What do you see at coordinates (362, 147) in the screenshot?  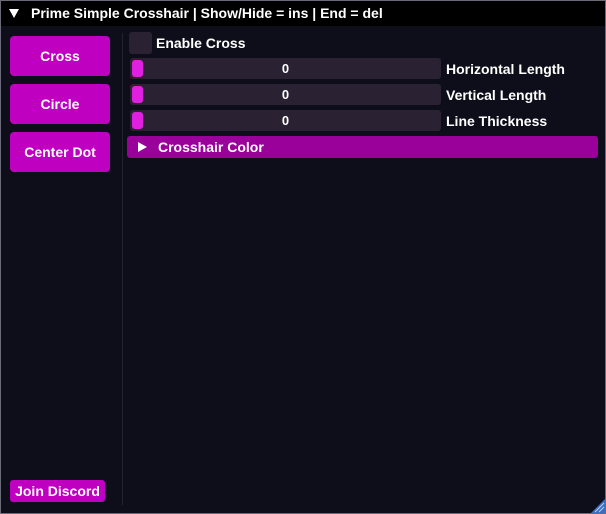 I see `crosshair-color-header: Crosshair Color` at bounding box center [362, 147].